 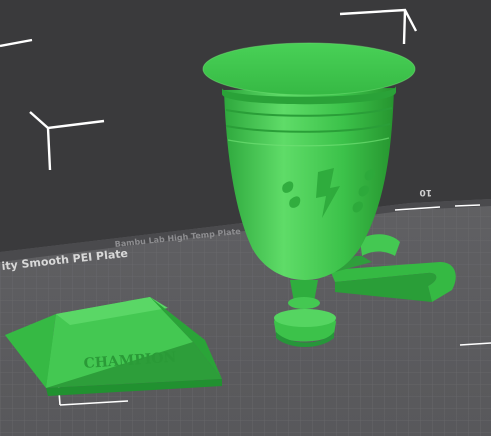 I want to click on bed-number: 10, so click(x=425, y=192).